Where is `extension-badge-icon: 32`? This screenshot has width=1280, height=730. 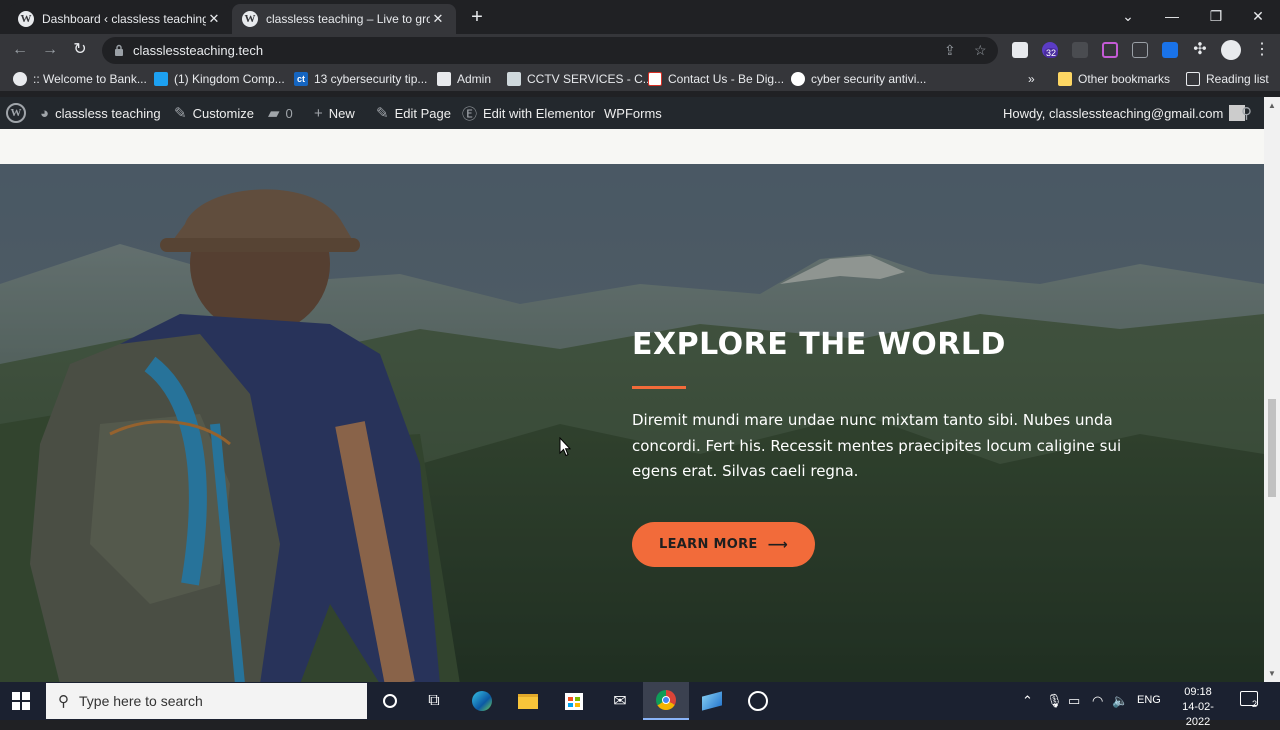
extension-badge-icon: 32 is located at coordinates (1050, 50).